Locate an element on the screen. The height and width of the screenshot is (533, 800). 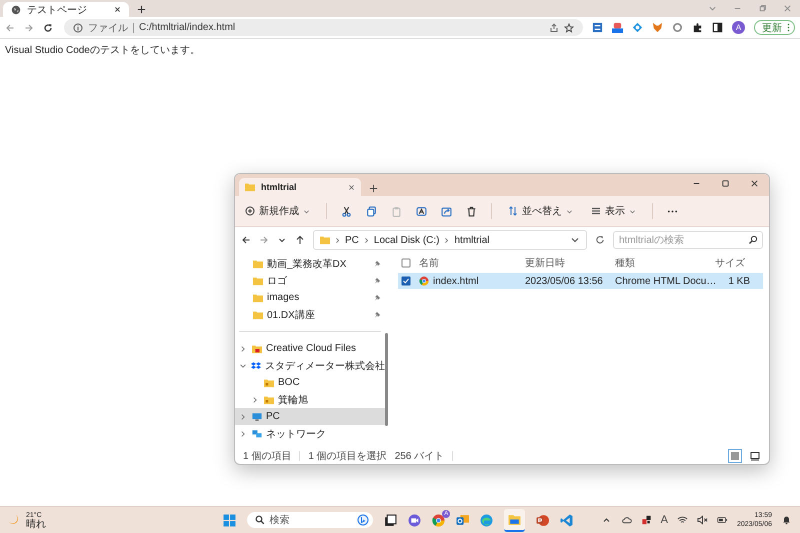
battery-icon is located at coordinates (722, 520).